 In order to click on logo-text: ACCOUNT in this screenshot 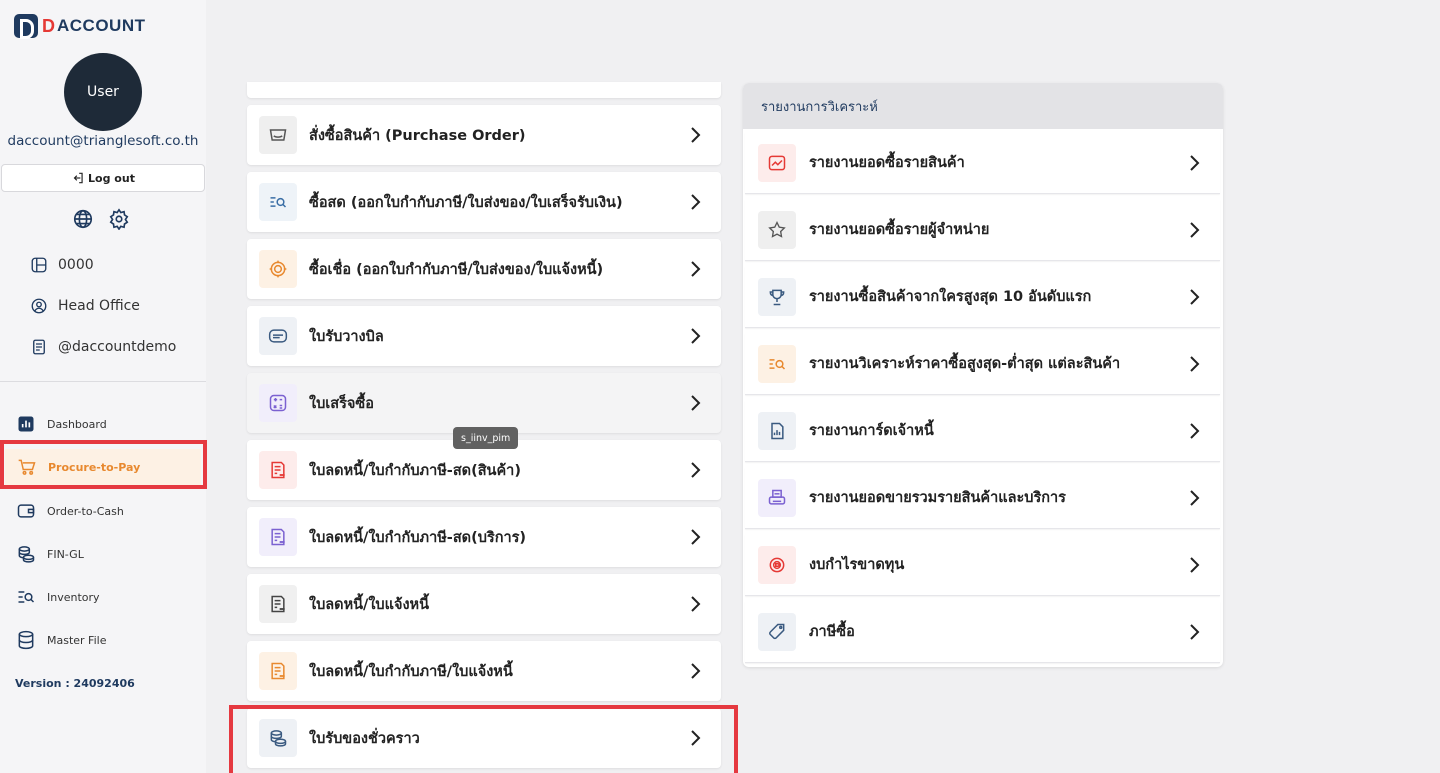, I will do `click(101, 25)`.